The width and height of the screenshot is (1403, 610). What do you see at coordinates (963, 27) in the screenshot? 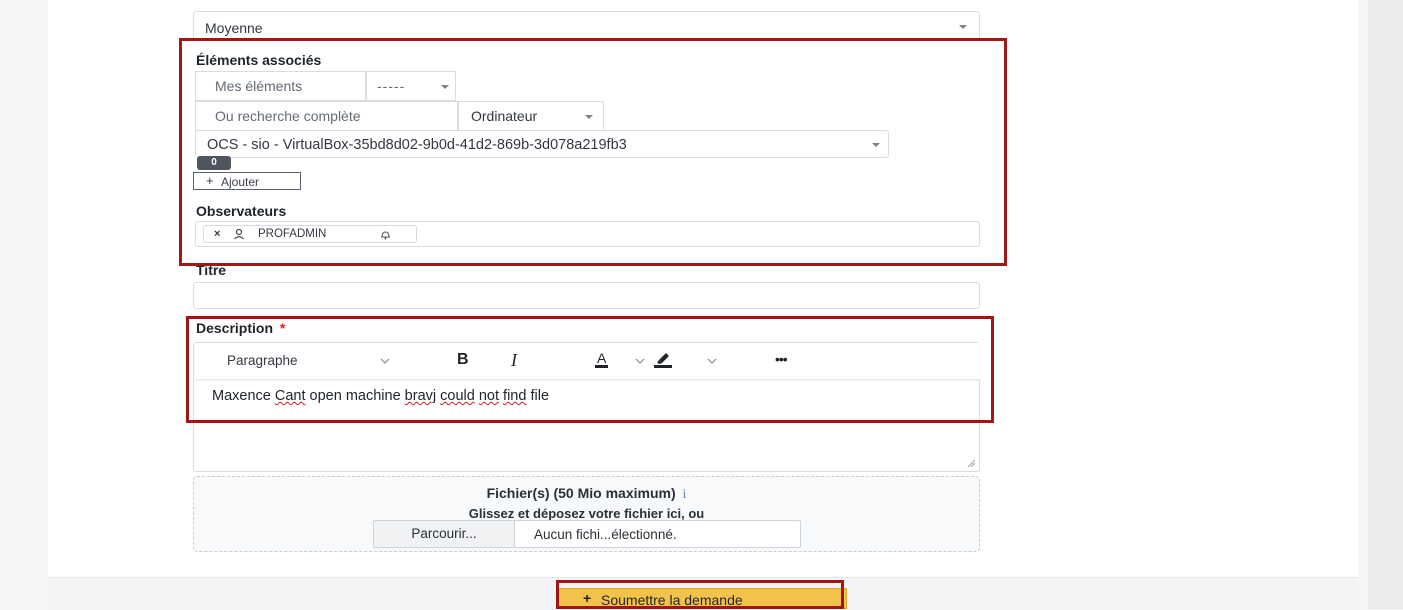
I see `caret-down-icon` at bounding box center [963, 27].